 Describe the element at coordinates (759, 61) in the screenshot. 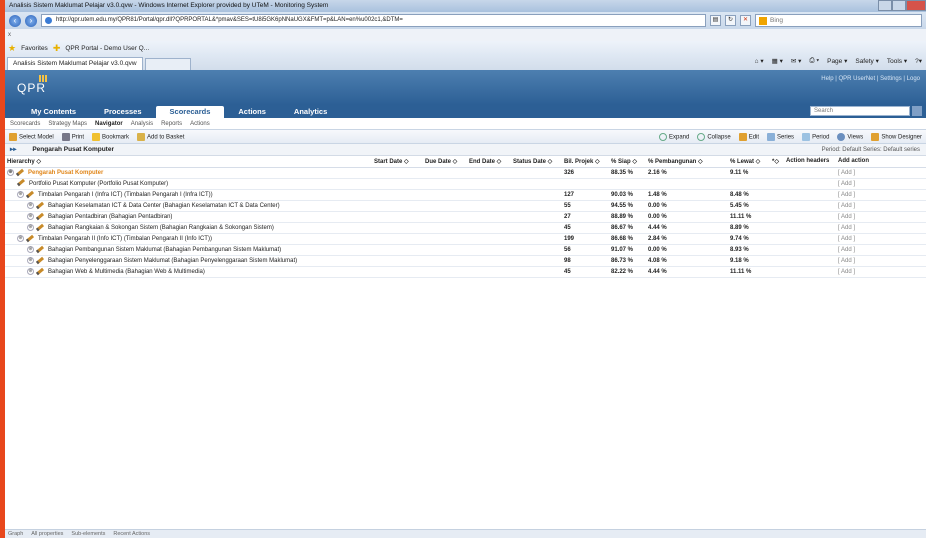

I see `home-icon: ⌂ ▾` at that location.